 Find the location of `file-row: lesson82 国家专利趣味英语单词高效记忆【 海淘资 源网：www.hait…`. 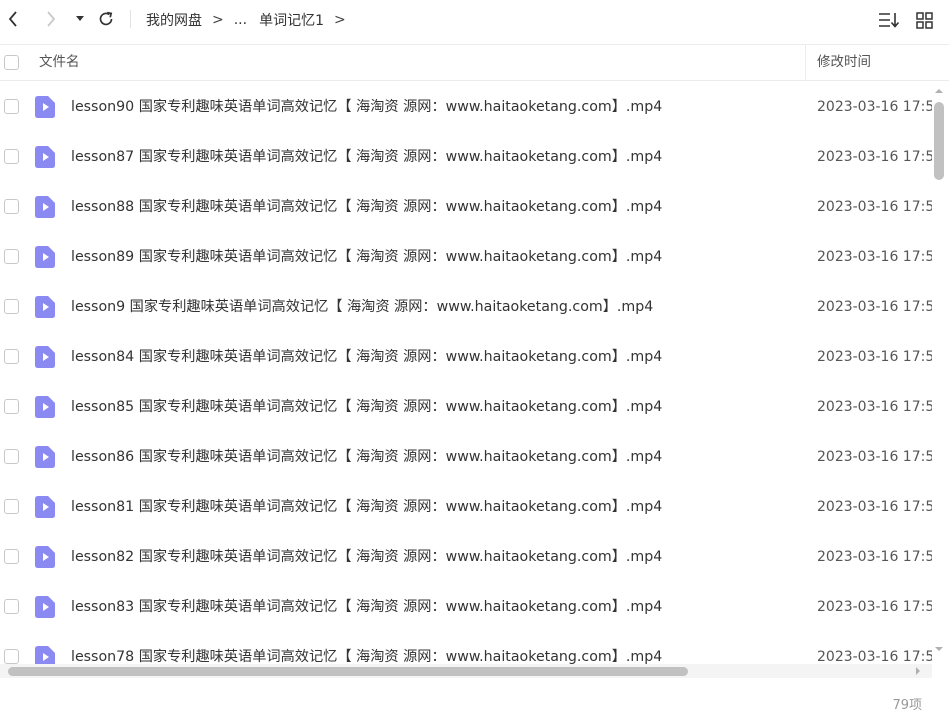

file-row: lesson82 国家专利趣味英语单词高效记忆【 海淘资 源网：www.hait… is located at coordinates (466, 557).